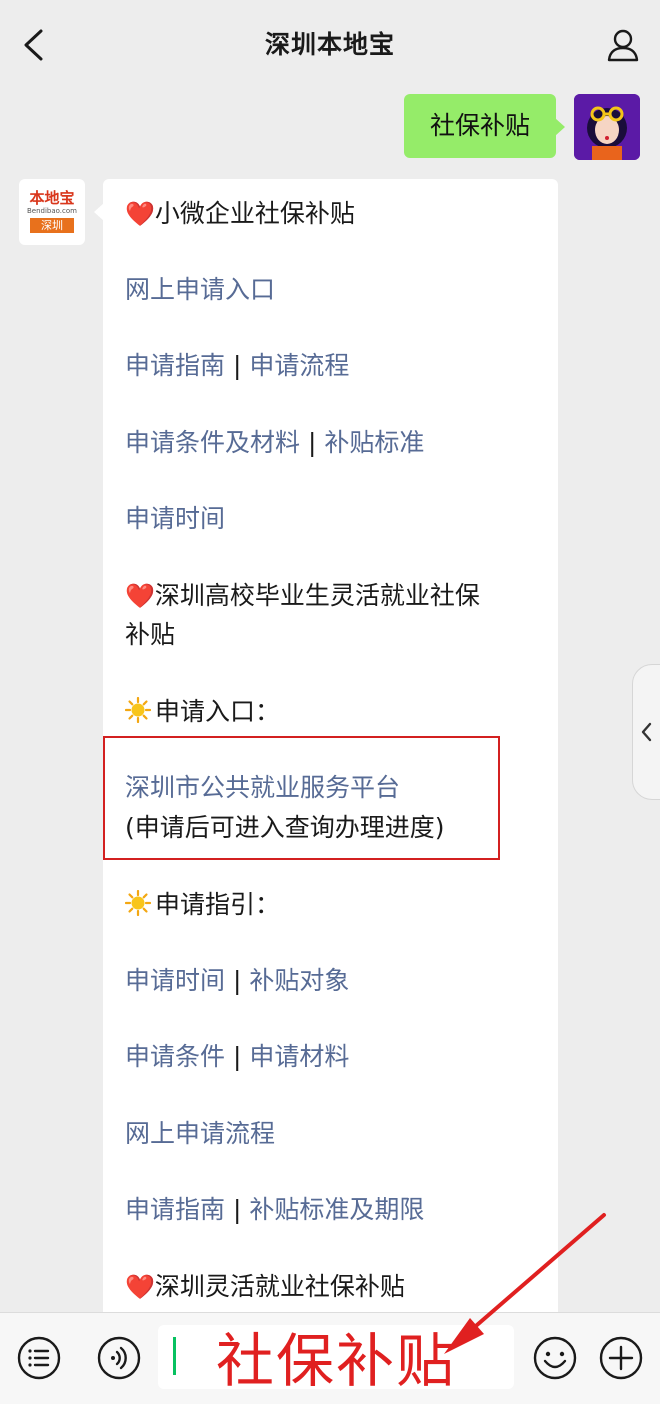 This screenshot has height=1404, width=660. I want to click on menu-button, so click(39, 1358).